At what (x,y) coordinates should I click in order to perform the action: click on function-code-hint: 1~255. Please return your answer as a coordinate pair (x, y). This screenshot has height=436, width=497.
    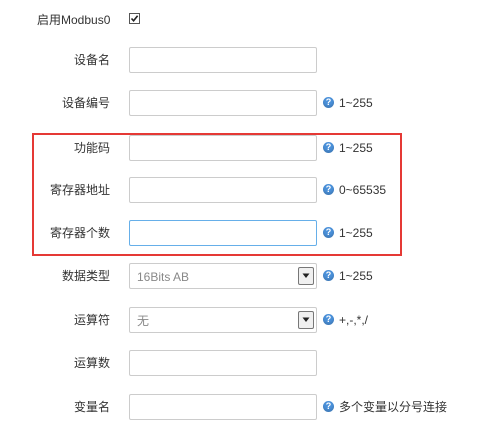
    Looking at the image, I should click on (356, 148).